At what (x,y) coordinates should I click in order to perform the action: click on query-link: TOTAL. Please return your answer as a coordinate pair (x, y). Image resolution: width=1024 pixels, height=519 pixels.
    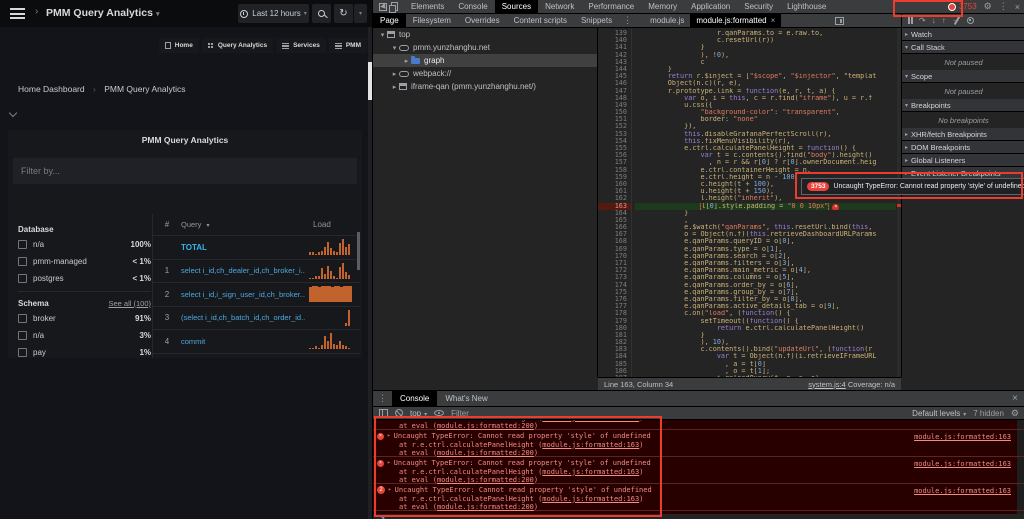
    Looking at the image, I should click on (243, 247).